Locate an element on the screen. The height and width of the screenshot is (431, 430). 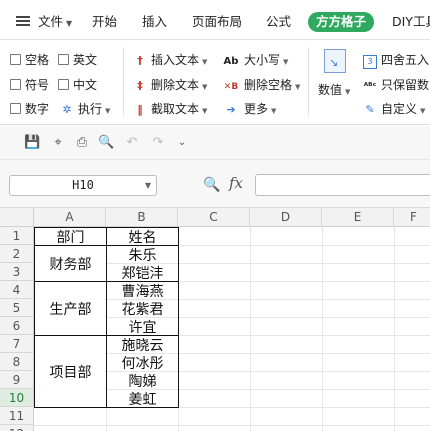
delete-space-icon: ✕B is located at coordinates (231, 87).